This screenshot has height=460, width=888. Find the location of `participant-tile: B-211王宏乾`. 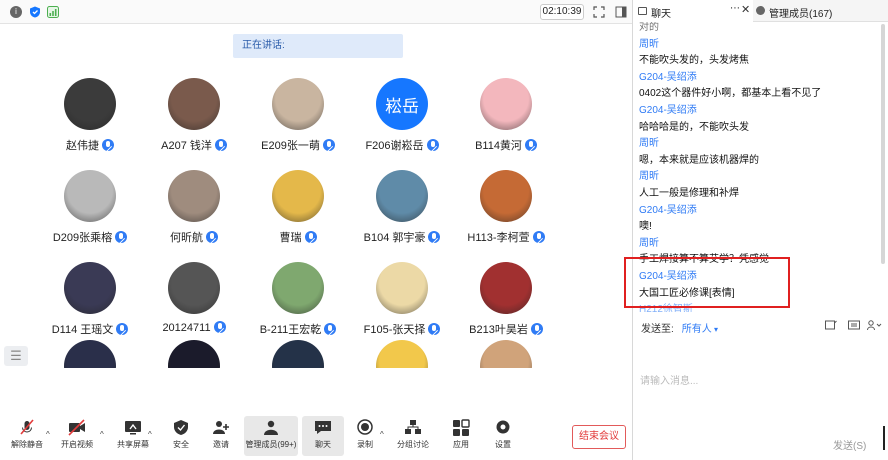

participant-tile: B-211王宏乾 is located at coordinates (298, 306).